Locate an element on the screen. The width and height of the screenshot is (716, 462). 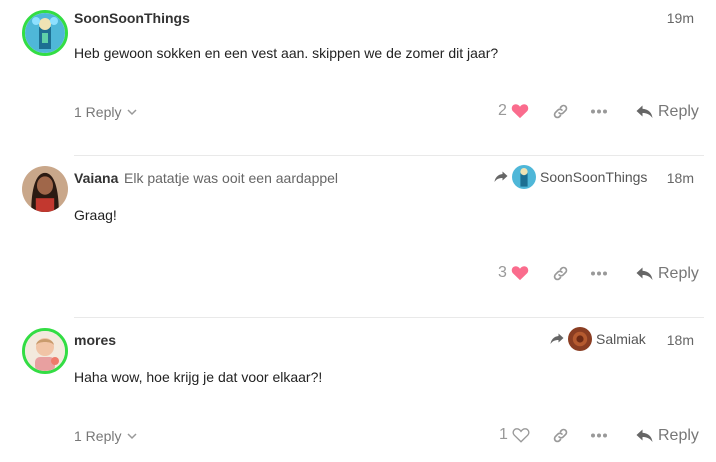
like-count: 2 is located at coordinates (502, 110).